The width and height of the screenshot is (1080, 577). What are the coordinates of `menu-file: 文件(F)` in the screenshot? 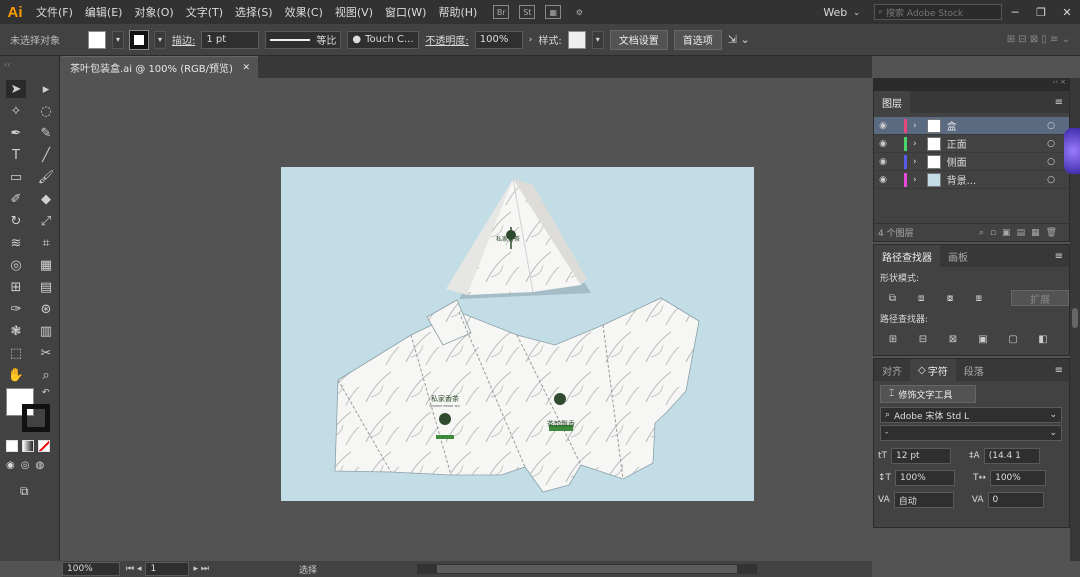 It's located at (54, 12).